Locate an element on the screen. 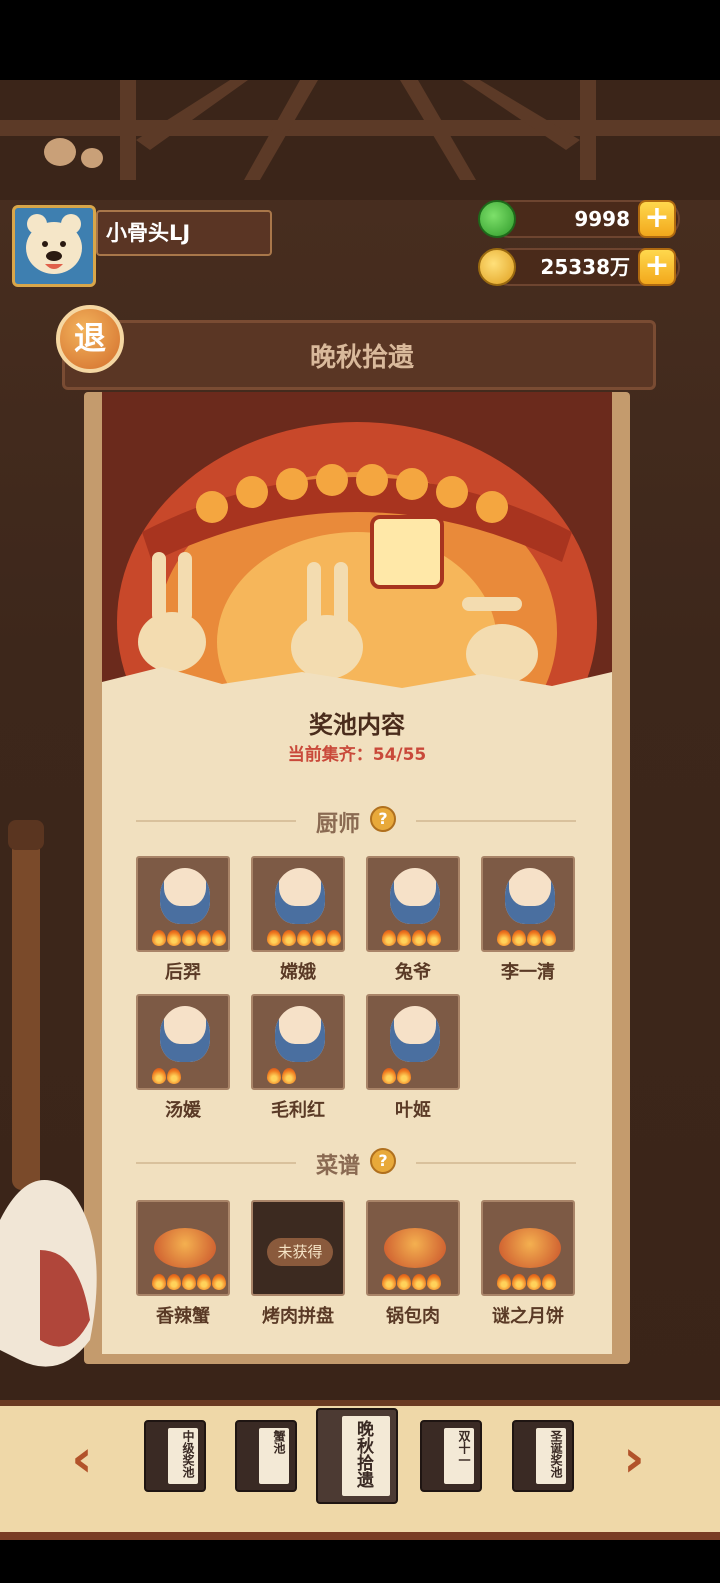 This screenshot has height=1583, width=720. pool-tab-label: 双十一 is located at coordinates (464, 1448).